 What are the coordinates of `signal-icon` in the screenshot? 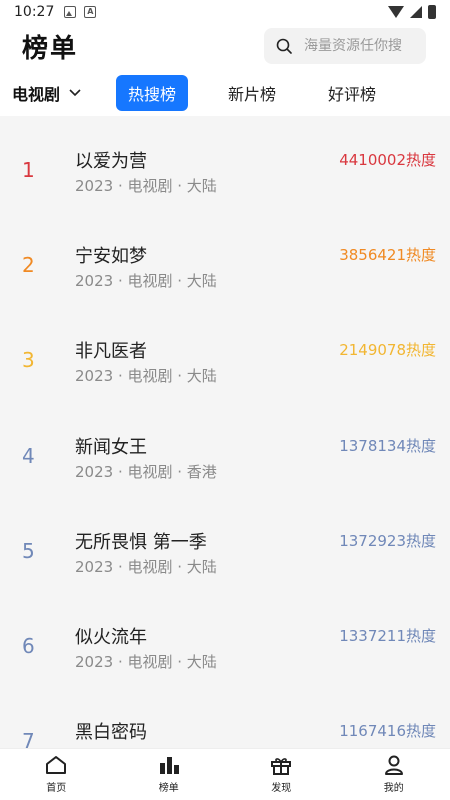 It's located at (416, 12).